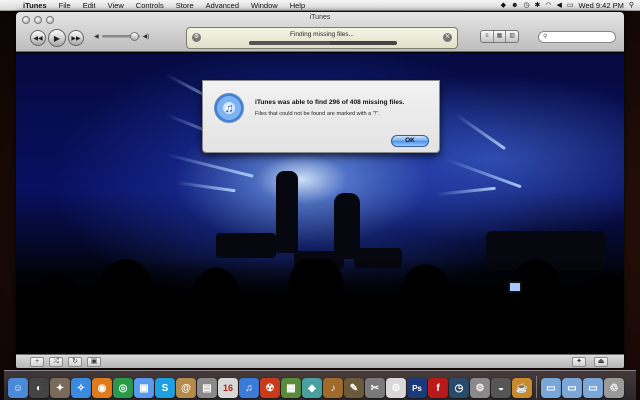 The width and height of the screenshot is (640, 400). I want to click on view-buttons: ≡ ▦ ▥, so click(499, 36).